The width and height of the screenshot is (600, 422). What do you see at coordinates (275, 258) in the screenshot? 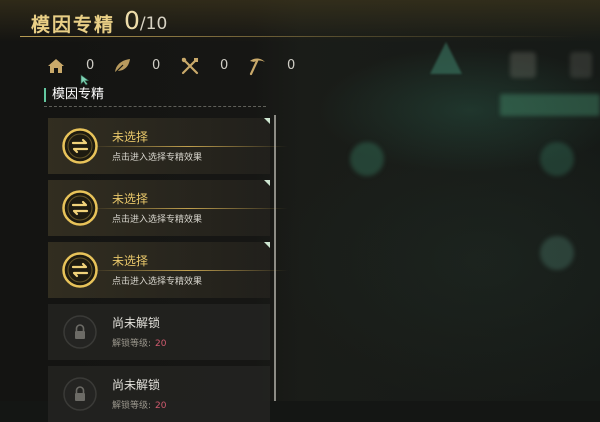
I see `list-scrollbar` at bounding box center [275, 258].